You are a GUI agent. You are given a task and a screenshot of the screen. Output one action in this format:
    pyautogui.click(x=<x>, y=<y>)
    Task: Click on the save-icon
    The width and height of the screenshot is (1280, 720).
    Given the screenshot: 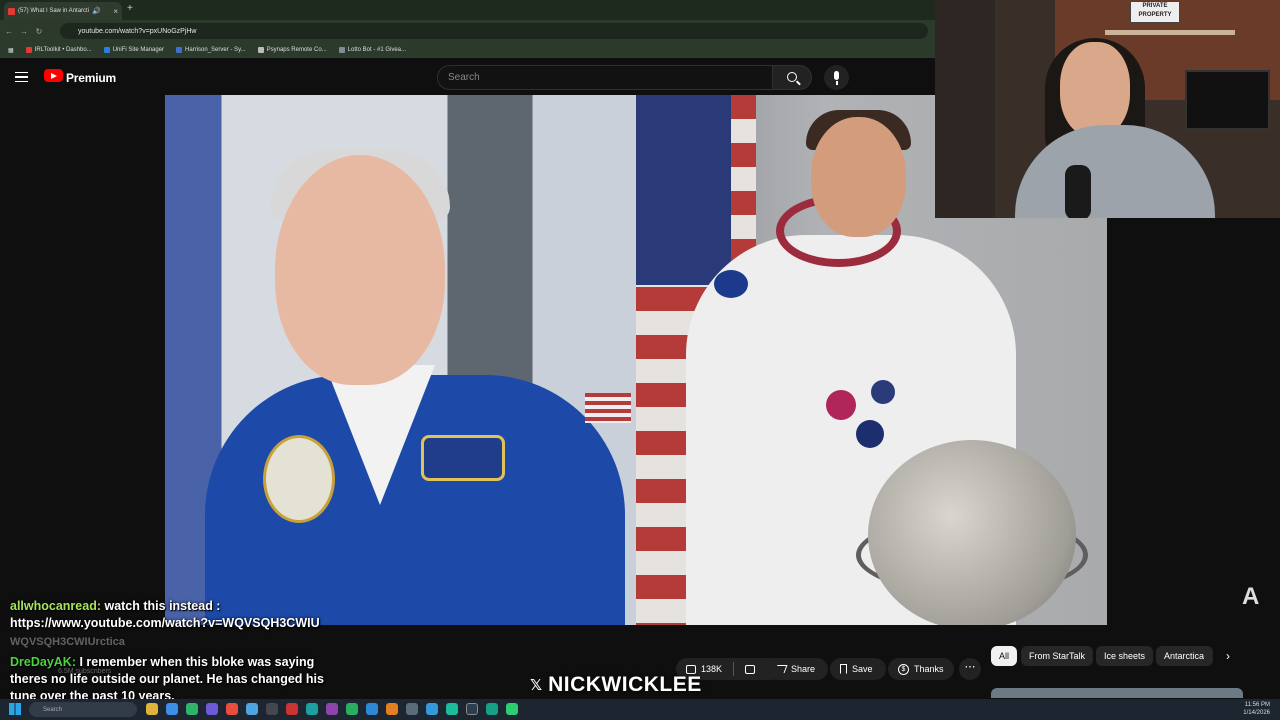 What is the action you would take?
    pyautogui.click(x=843, y=669)
    